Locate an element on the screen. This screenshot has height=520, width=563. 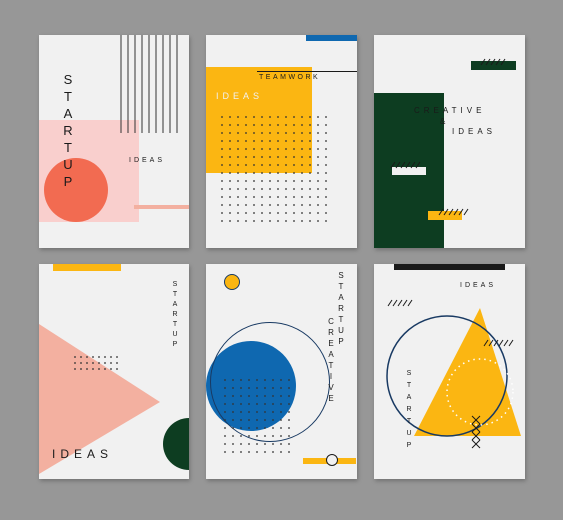
blue-top-bar is located at coordinates (331, 38).